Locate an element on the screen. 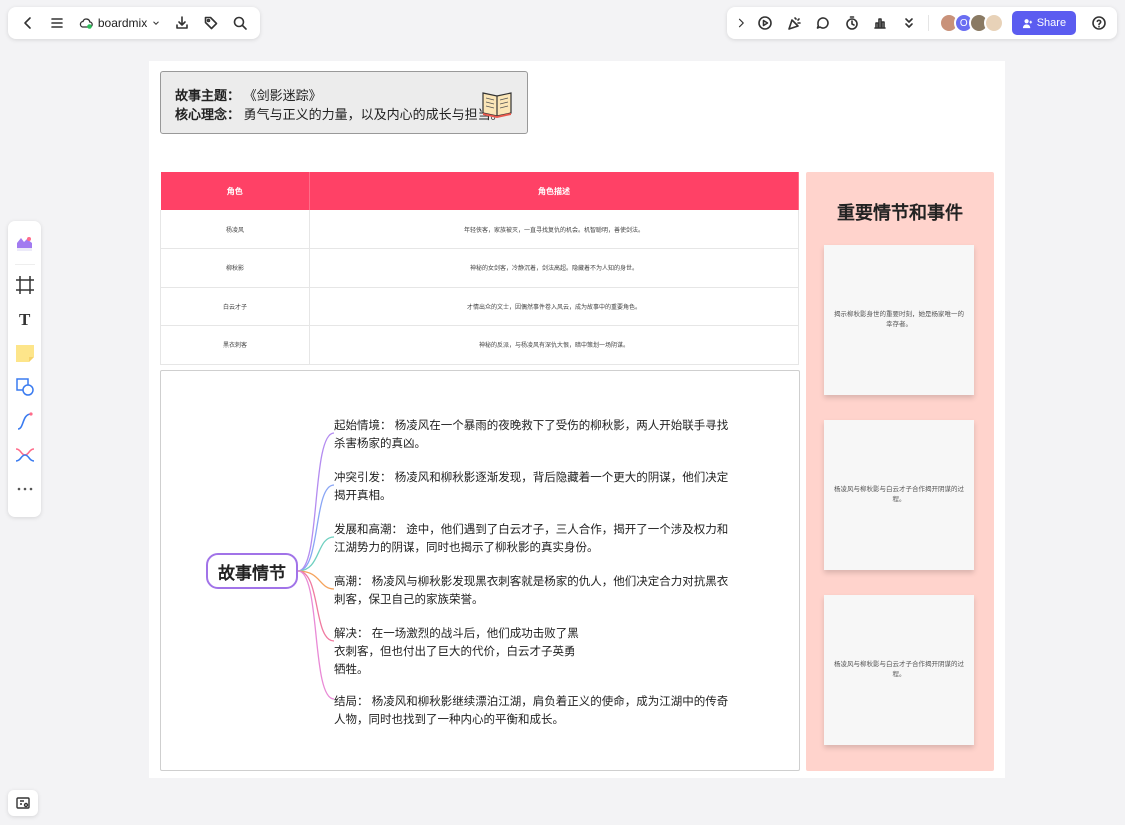 This screenshot has width=1125, height=825. avatar is located at coordinates (993, 23).